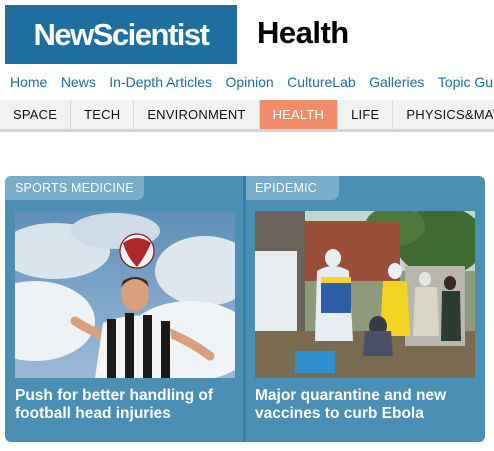  I want to click on tab-physics-math: PHYSICS&MATH, so click(443, 114).